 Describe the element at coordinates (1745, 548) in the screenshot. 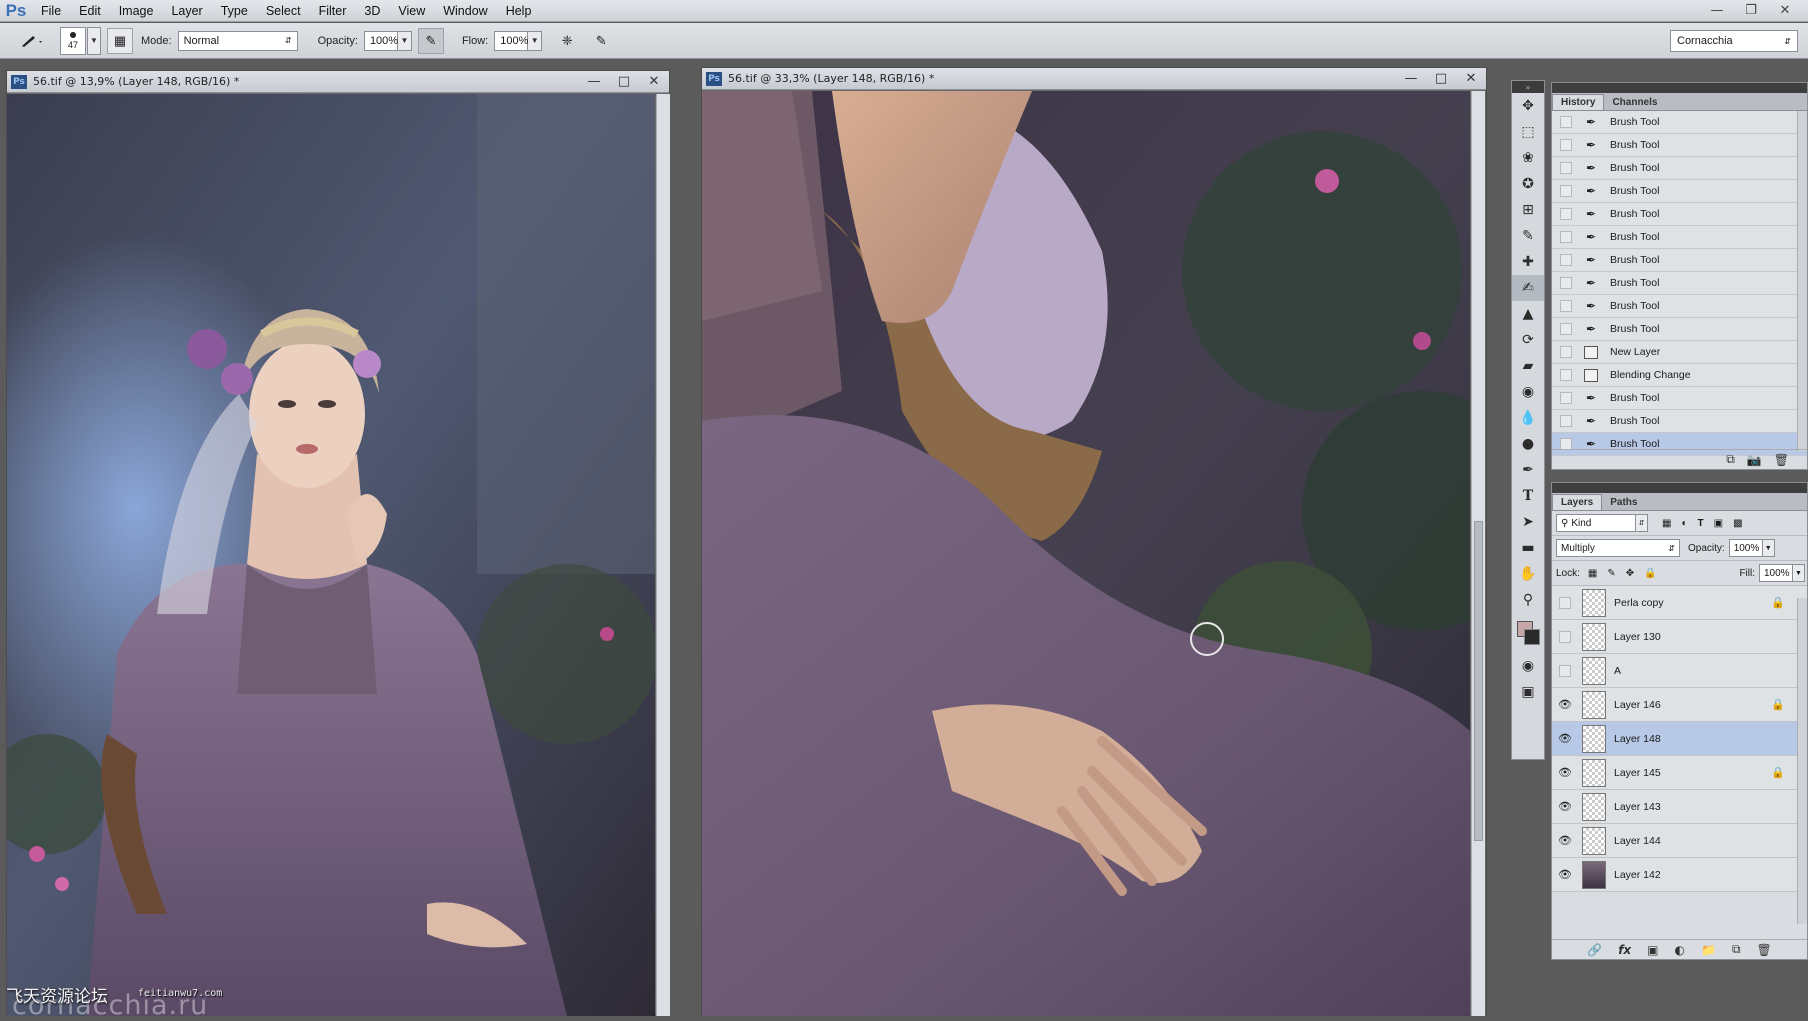

I see `layer-opacity-input: 100%` at that location.